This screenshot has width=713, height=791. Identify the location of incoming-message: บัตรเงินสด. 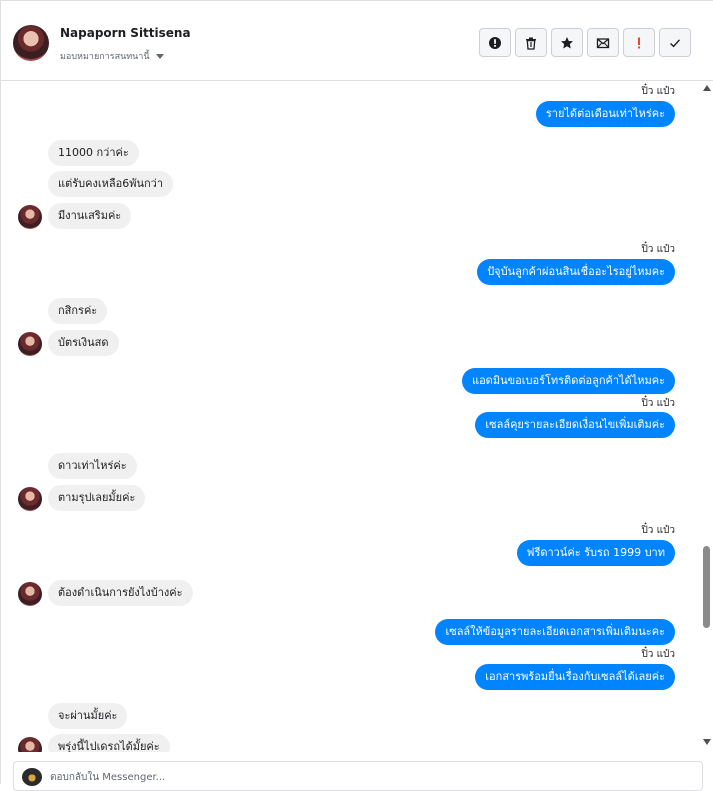
(83, 343).